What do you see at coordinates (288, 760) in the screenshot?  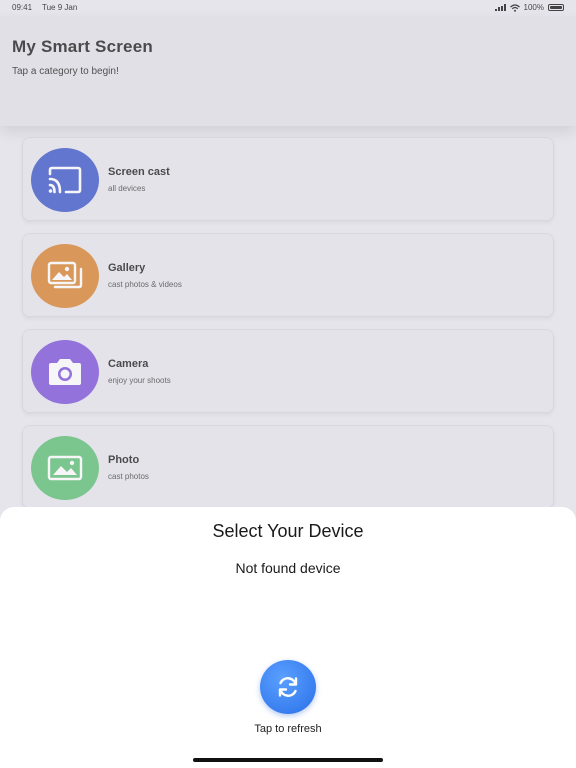 I see `home-indicator` at bounding box center [288, 760].